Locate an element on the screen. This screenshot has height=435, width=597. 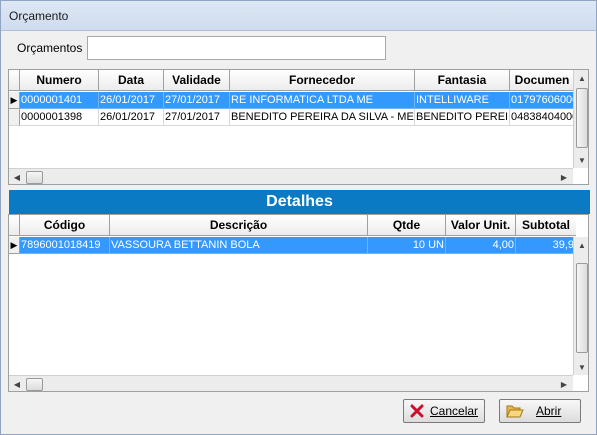
cell-numero: 0000001398 is located at coordinates (59, 117).